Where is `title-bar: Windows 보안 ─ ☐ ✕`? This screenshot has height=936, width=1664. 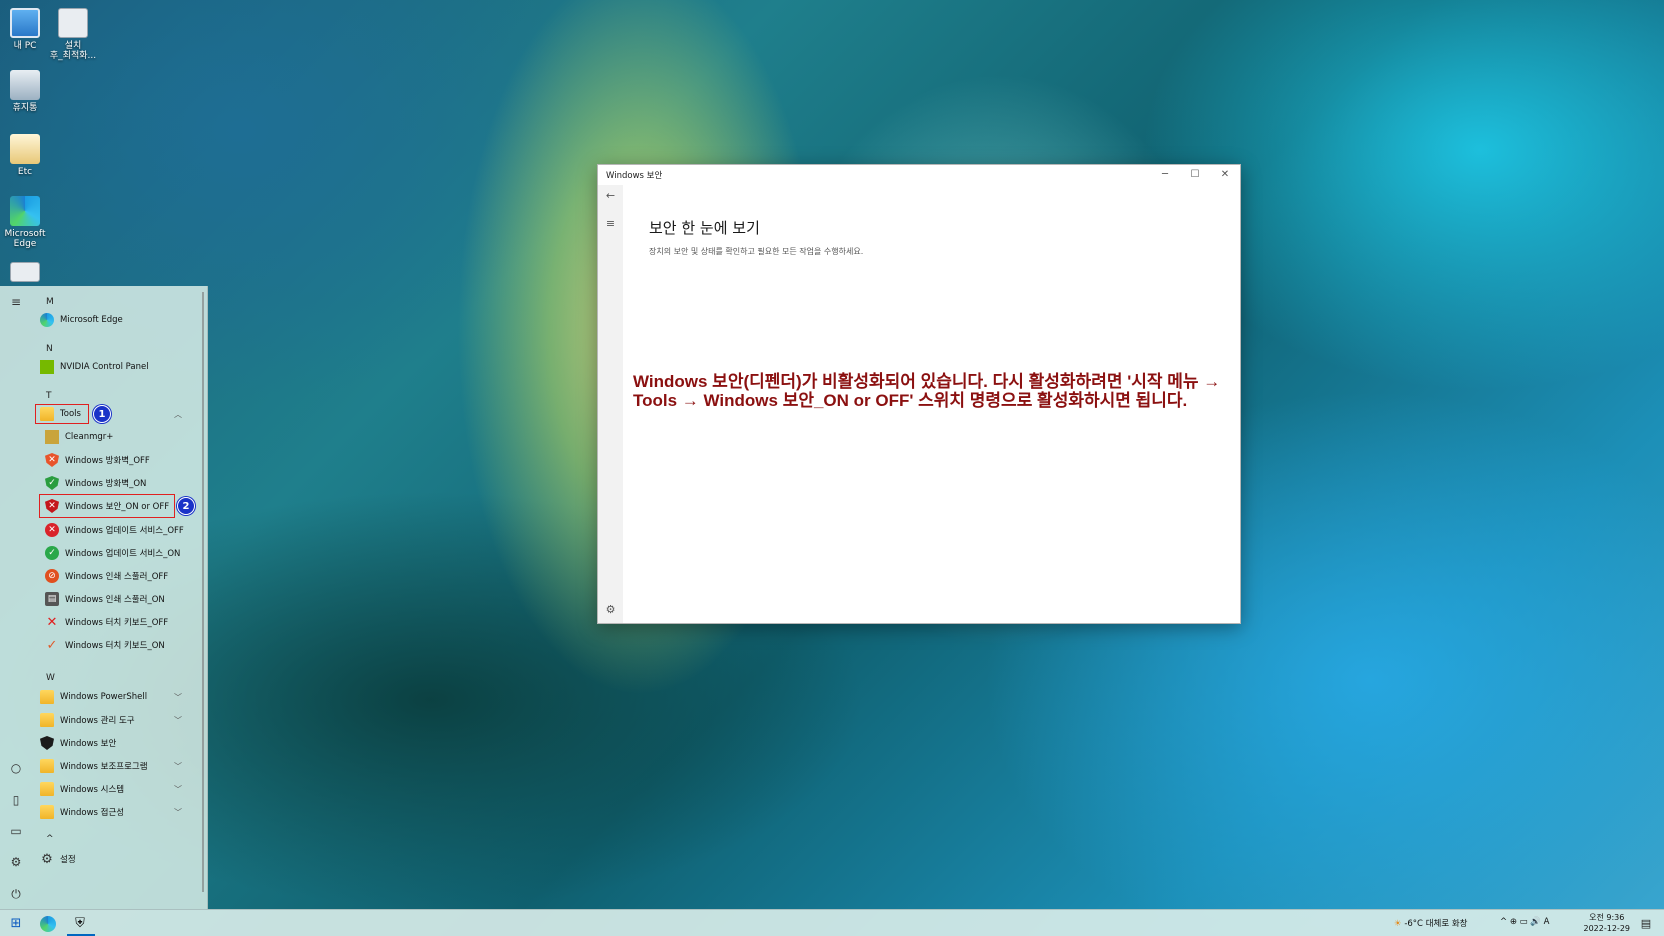
title-bar: Windows 보안 ─ ☐ ✕ is located at coordinates (919, 175).